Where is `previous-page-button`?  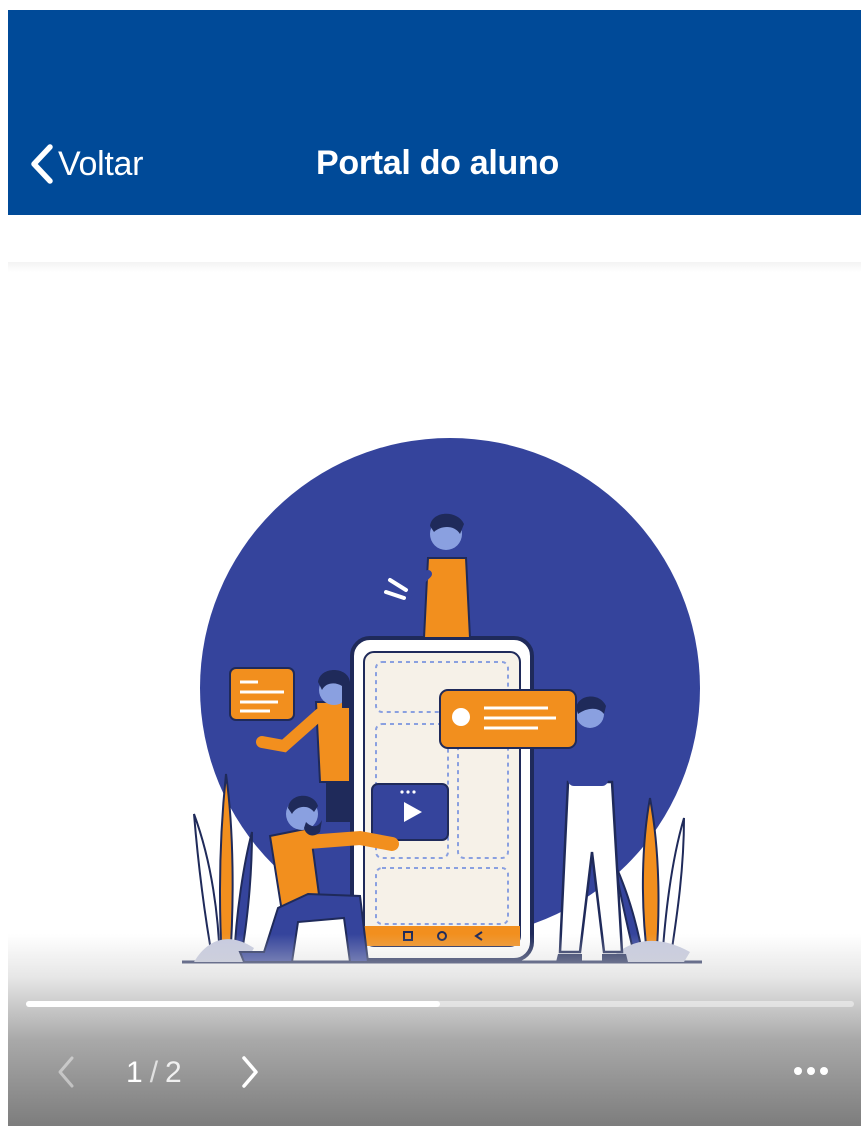
previous-page-button is located at coordinates (66, 1072).